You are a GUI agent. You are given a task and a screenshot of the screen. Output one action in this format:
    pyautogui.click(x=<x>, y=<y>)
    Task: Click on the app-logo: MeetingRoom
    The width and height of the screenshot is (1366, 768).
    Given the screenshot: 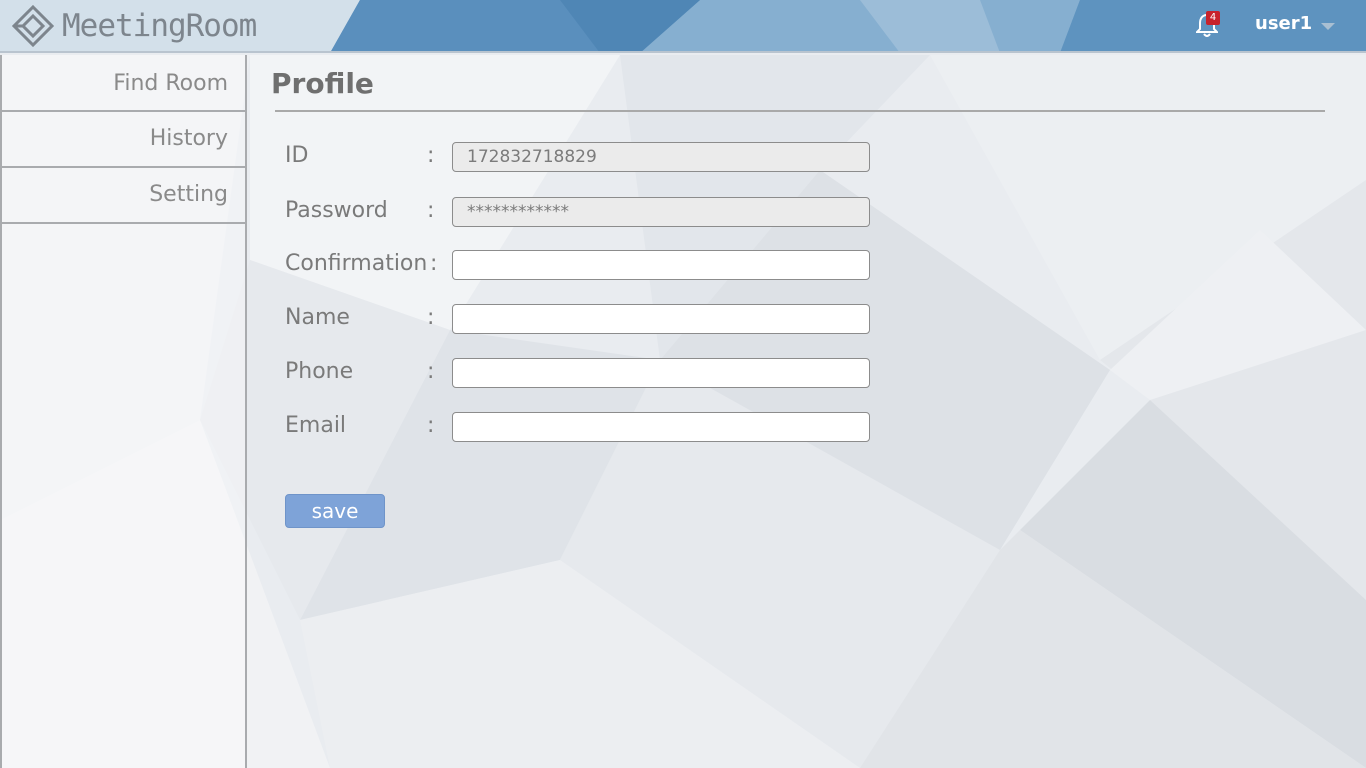 What is the action you would take?
    pyautogui.click(x=134, y=26)
    